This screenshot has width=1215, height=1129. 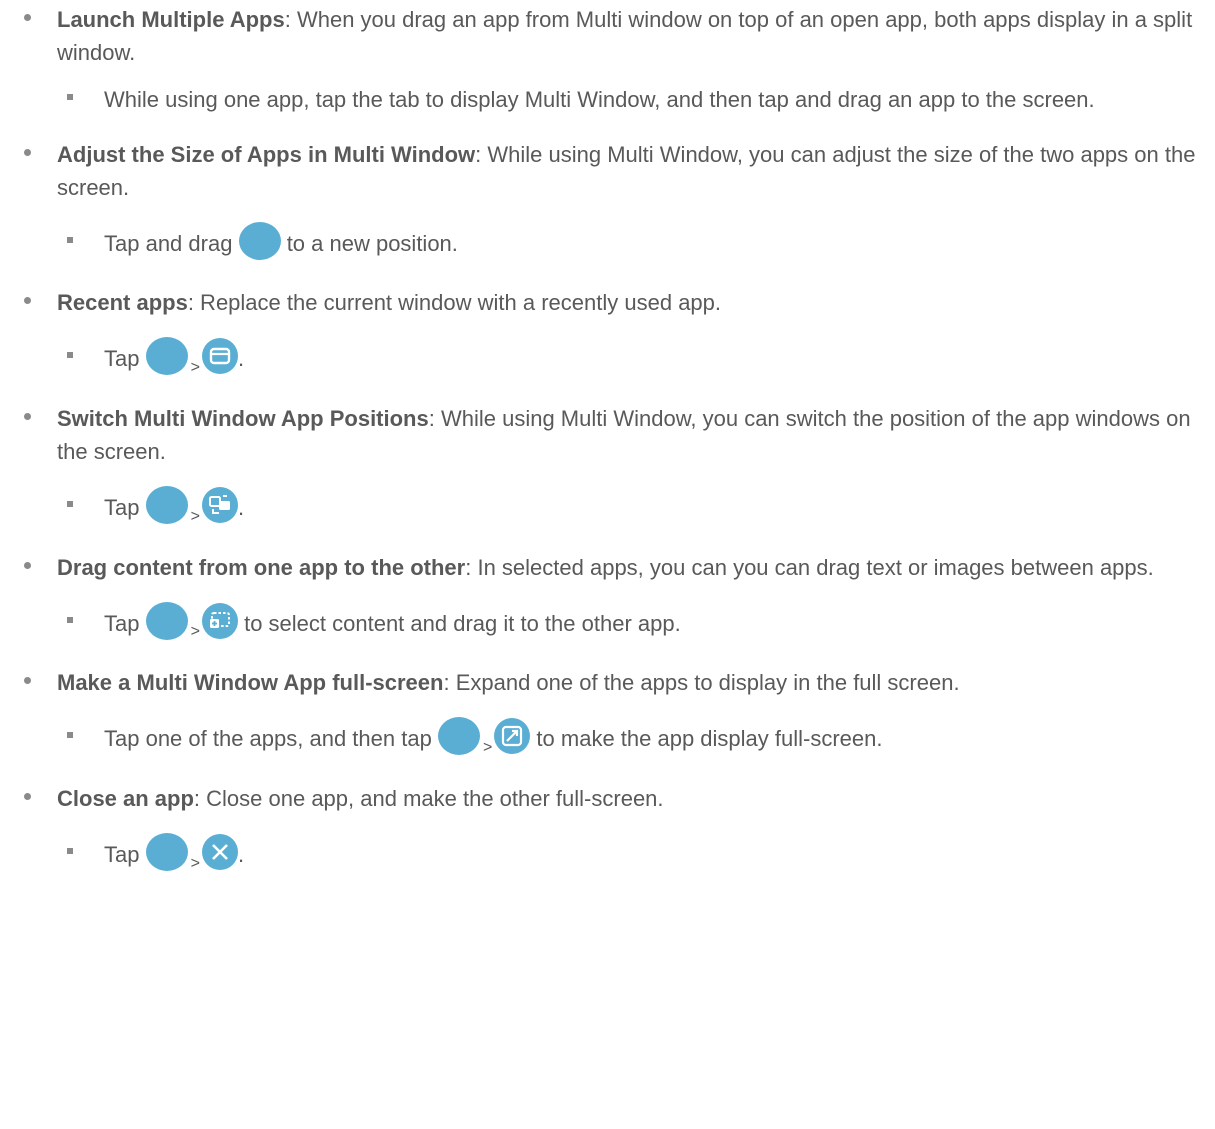 I want to click on sub-item-adjust-size: Tap and drag to a new position., so click(x=607, y=243).